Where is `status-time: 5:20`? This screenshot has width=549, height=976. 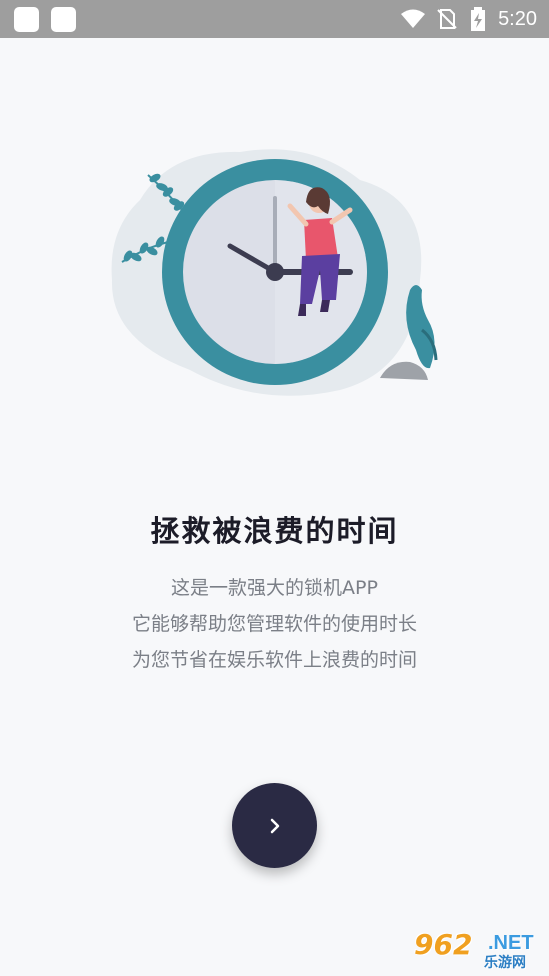
status-time: 5:20 is located at coordinates (517, 18).